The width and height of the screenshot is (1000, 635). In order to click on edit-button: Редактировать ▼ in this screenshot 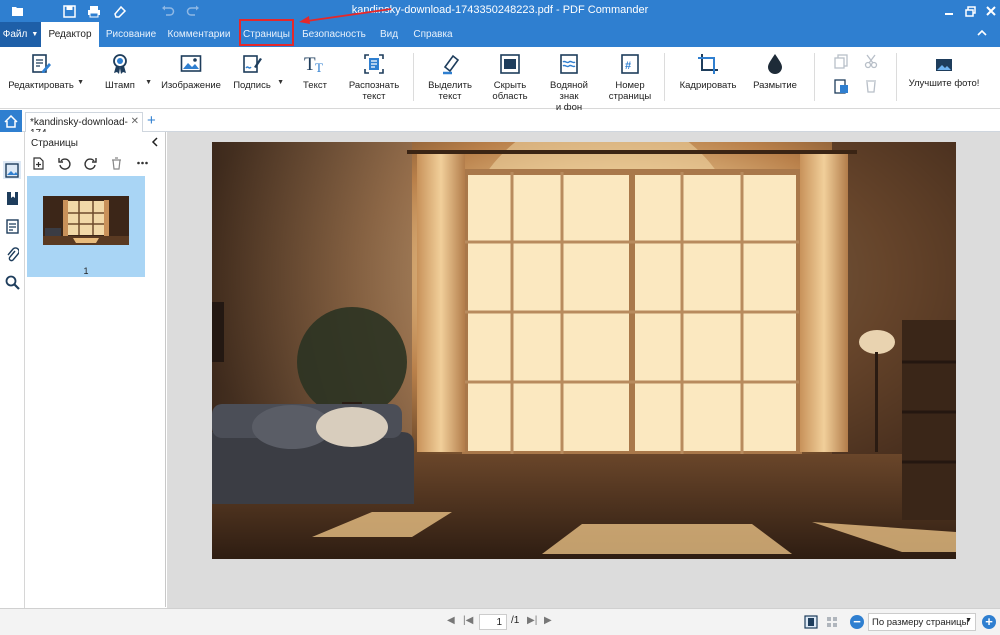, I will do `click(46, 71)`.